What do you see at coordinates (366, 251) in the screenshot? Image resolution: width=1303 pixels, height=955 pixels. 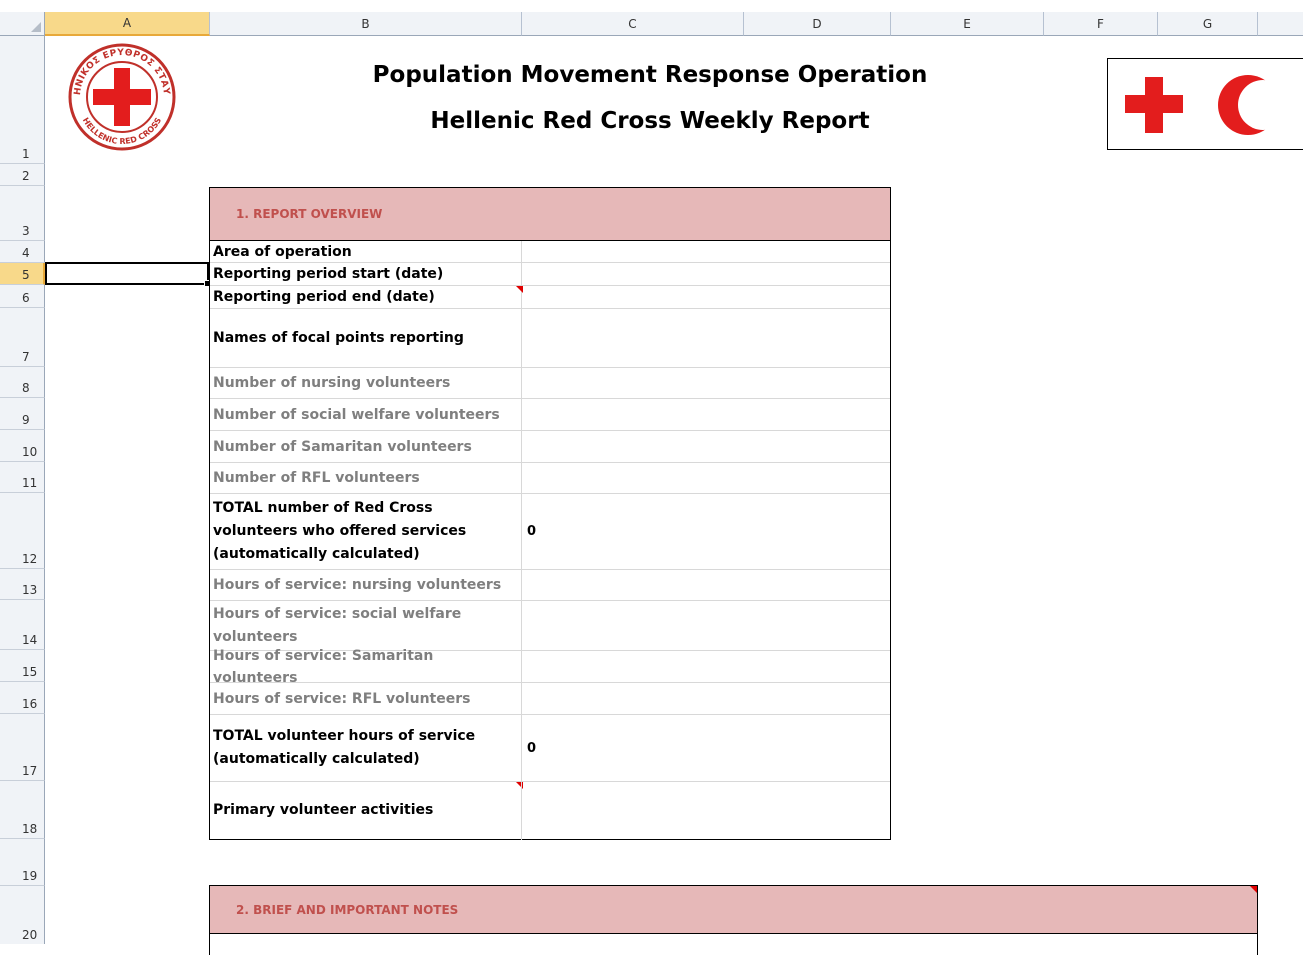 I see `row-label-area-of-operation: Area of operation` at bounding box center [366, 251].